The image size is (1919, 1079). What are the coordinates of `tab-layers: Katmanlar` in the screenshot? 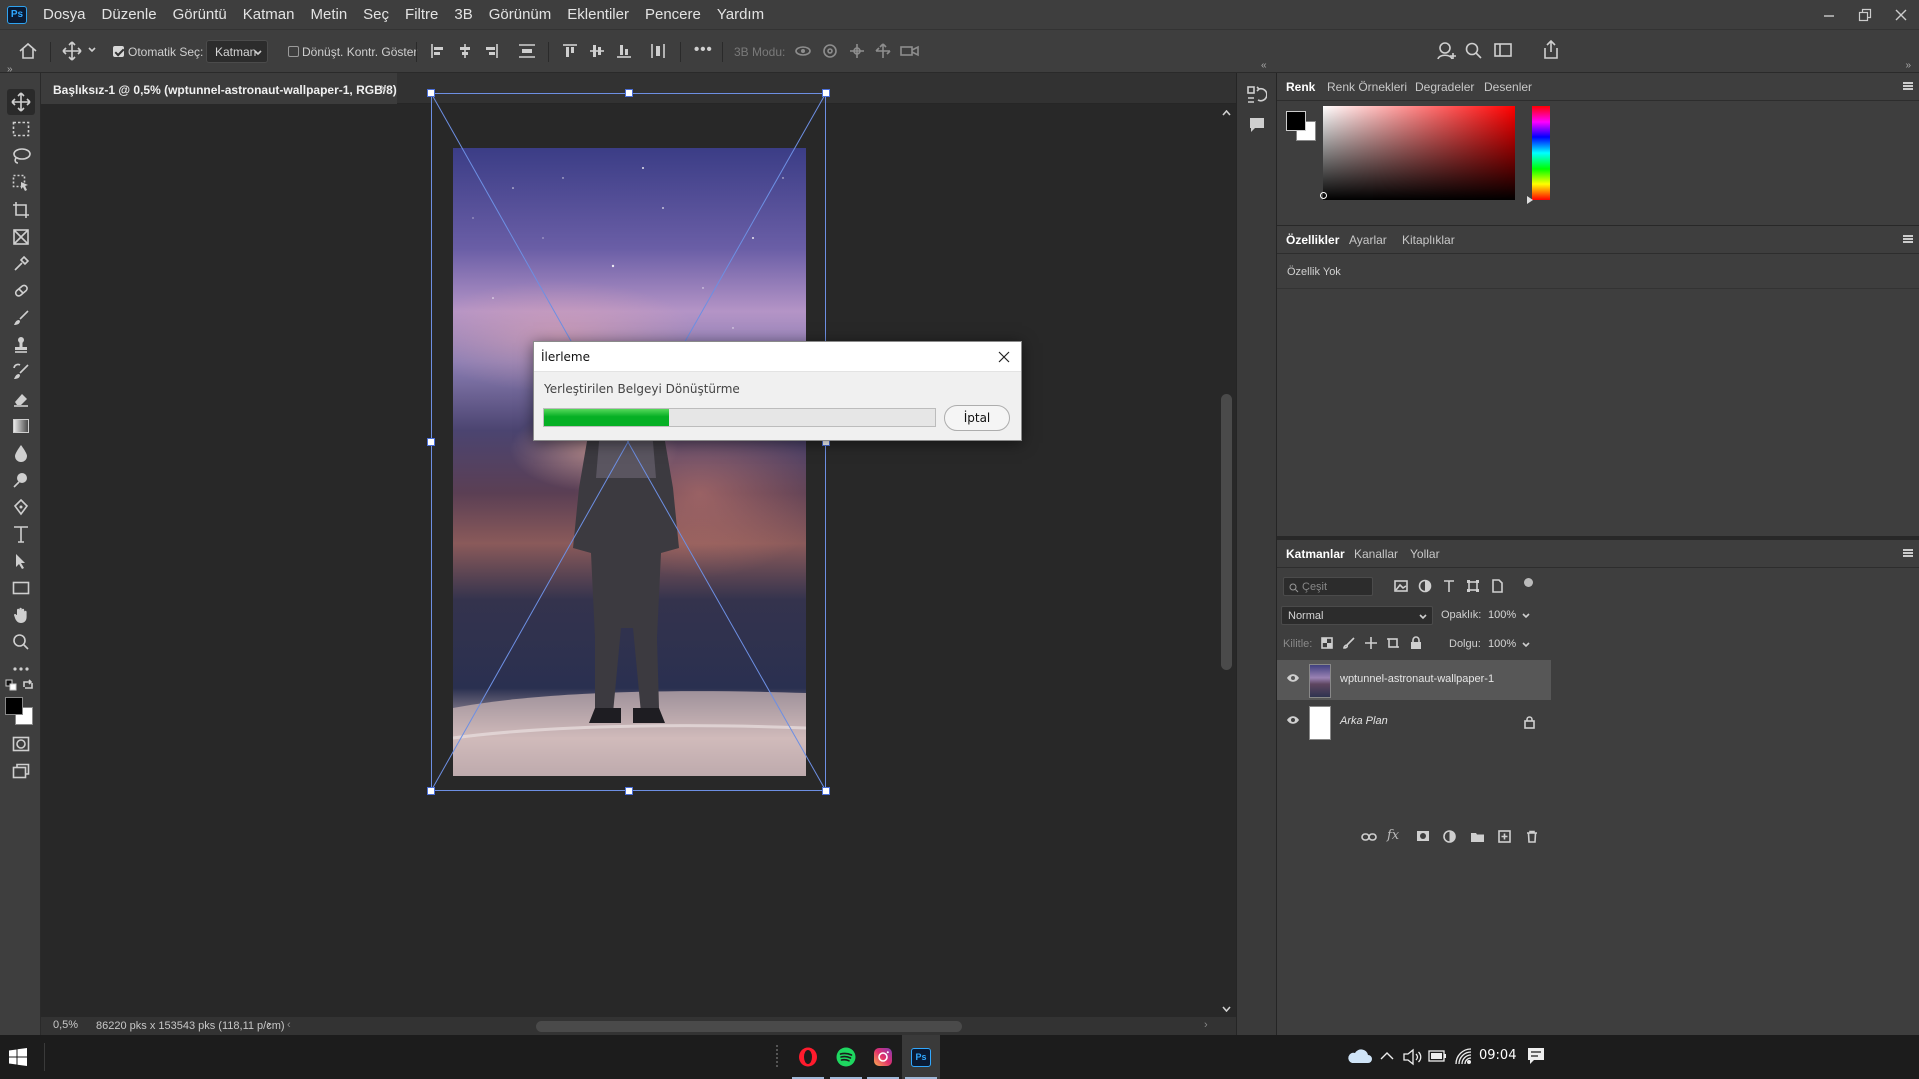 It's located at (1315, 554).